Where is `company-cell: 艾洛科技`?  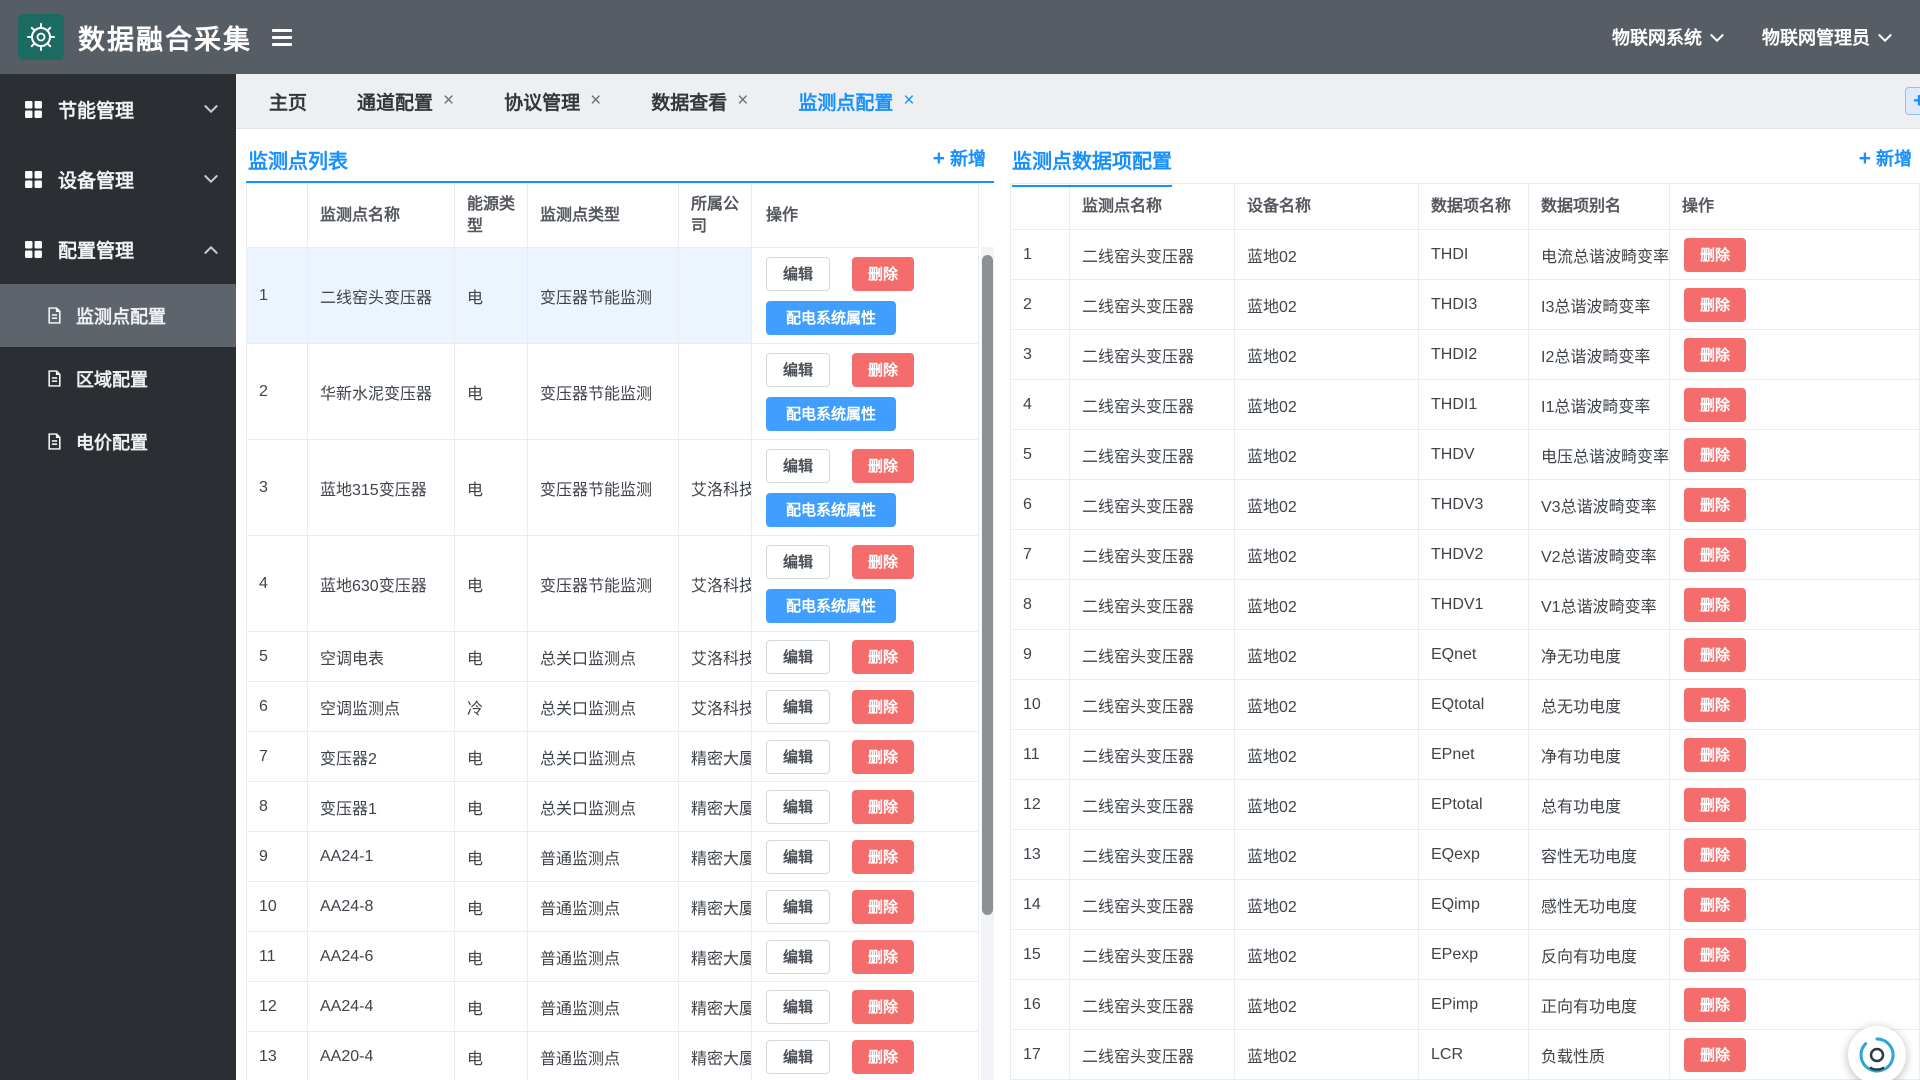 company-cell: 艾洛科技 is located at coordinates (715, 706).